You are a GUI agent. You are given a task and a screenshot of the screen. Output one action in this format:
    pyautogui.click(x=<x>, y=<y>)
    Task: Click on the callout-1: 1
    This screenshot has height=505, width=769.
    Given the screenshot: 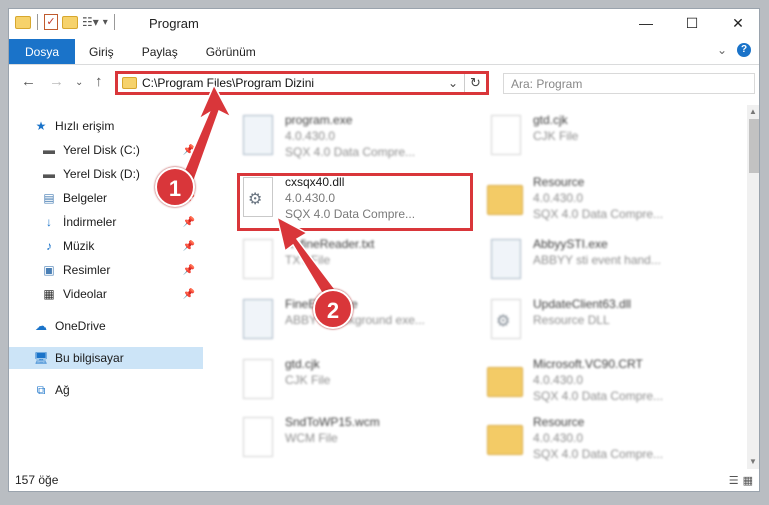 What is the action you would take?
    pyautogui.click(x=175, y=187)
    